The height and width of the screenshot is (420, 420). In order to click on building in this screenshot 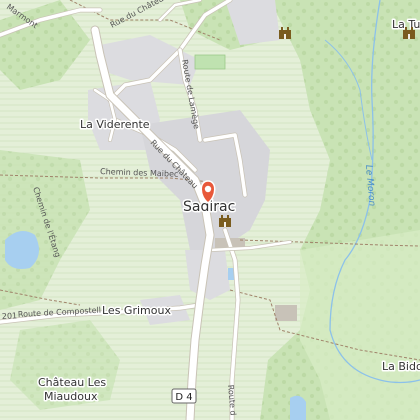, I will do `click(286, 313)`.